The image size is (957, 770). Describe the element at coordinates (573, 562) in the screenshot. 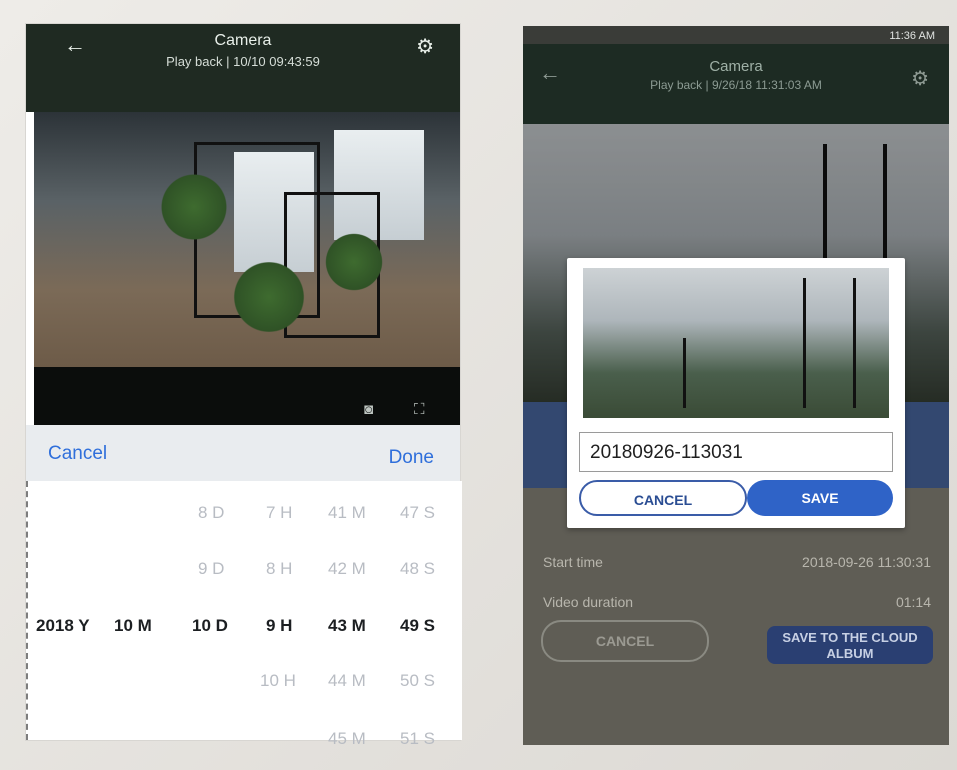

I see `start-time-label: Start time` at that location.